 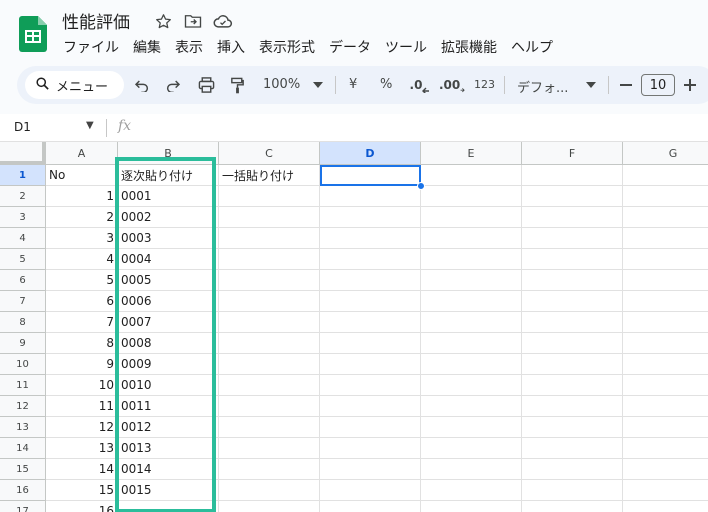 What do you see at coordinates (269, 259) in the screenshot?
I see `cell-c5` at bounding box center [269, 259].